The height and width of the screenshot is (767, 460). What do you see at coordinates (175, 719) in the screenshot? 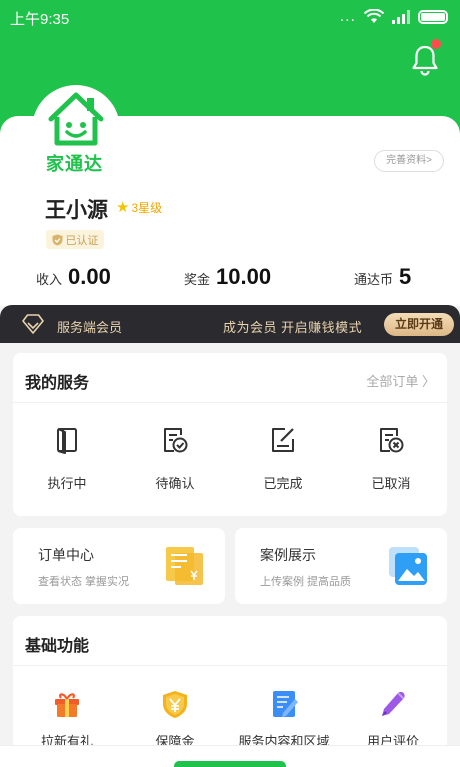
I see `function-deposit: 保障金` at bounding box center [175, 719].